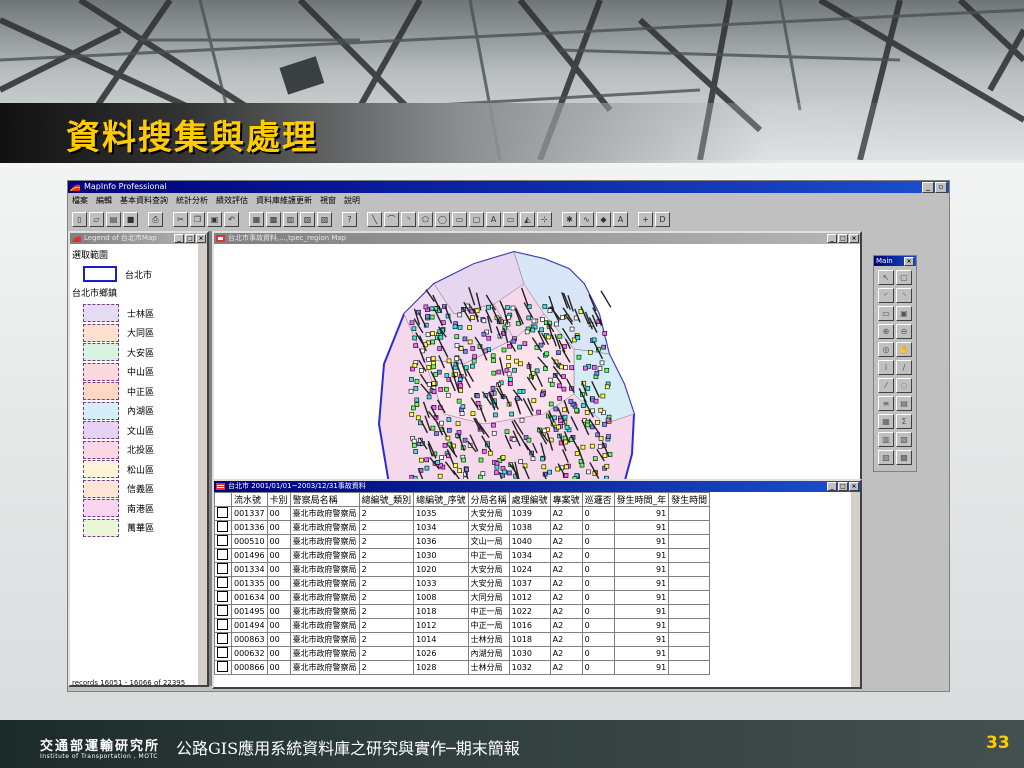 This screenshot has width=1024, height=768. What do you see at coordinates (155, 219) in the screenshot?
I see `print-icon: ⎙` at bounding box center [155, 219].